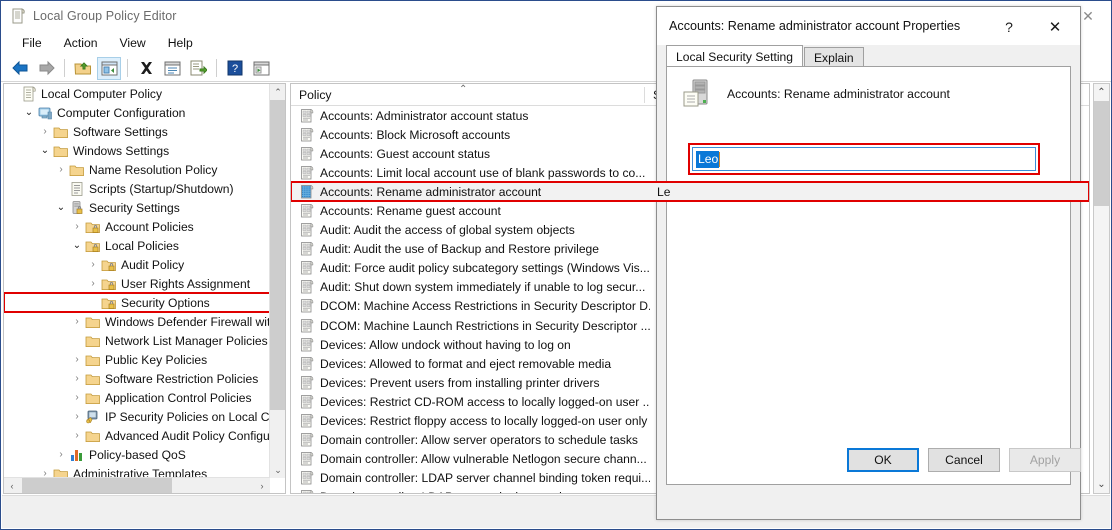 This screenshot has height=530, width=1112. Describe the element at coordinates (833, 57) in the screenshot. I see `tab-explain: Explain` at that location.